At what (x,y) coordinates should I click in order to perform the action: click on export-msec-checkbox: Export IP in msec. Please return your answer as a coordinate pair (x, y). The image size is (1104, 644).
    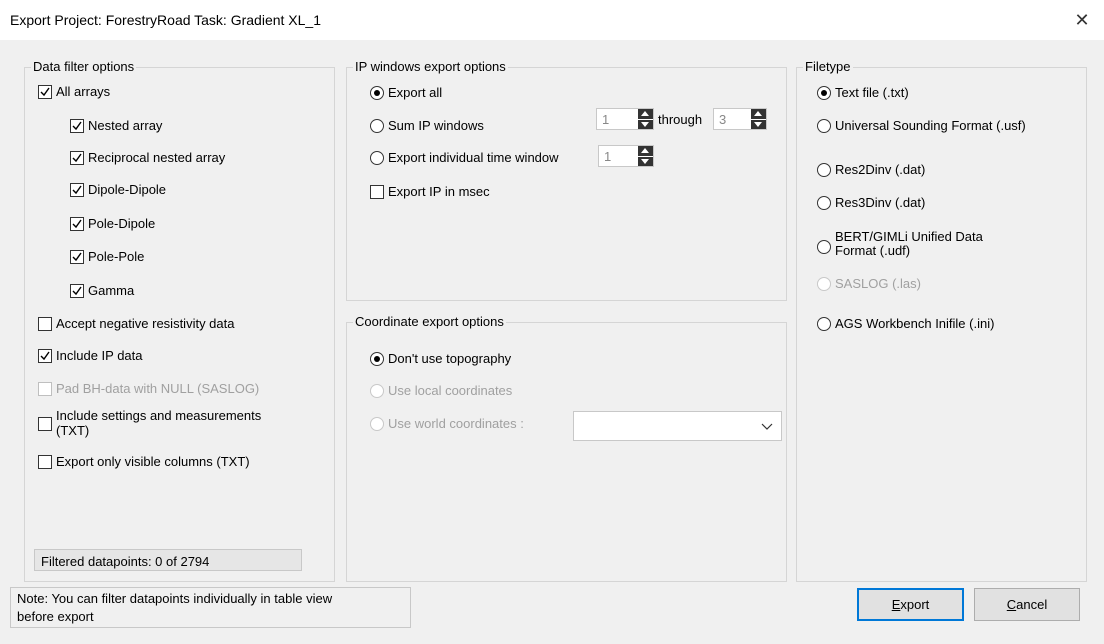
    Looking at the image, I should click on (430, 191).